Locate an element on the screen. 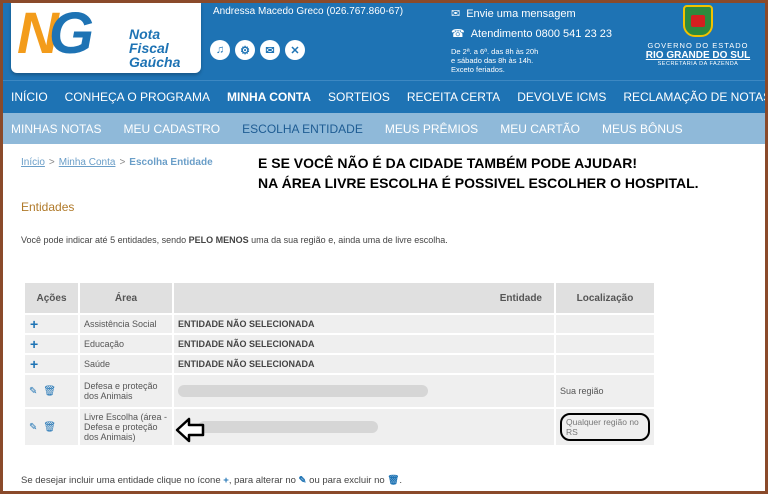  header-acoes: Ações is located at coordinates (51, 298).